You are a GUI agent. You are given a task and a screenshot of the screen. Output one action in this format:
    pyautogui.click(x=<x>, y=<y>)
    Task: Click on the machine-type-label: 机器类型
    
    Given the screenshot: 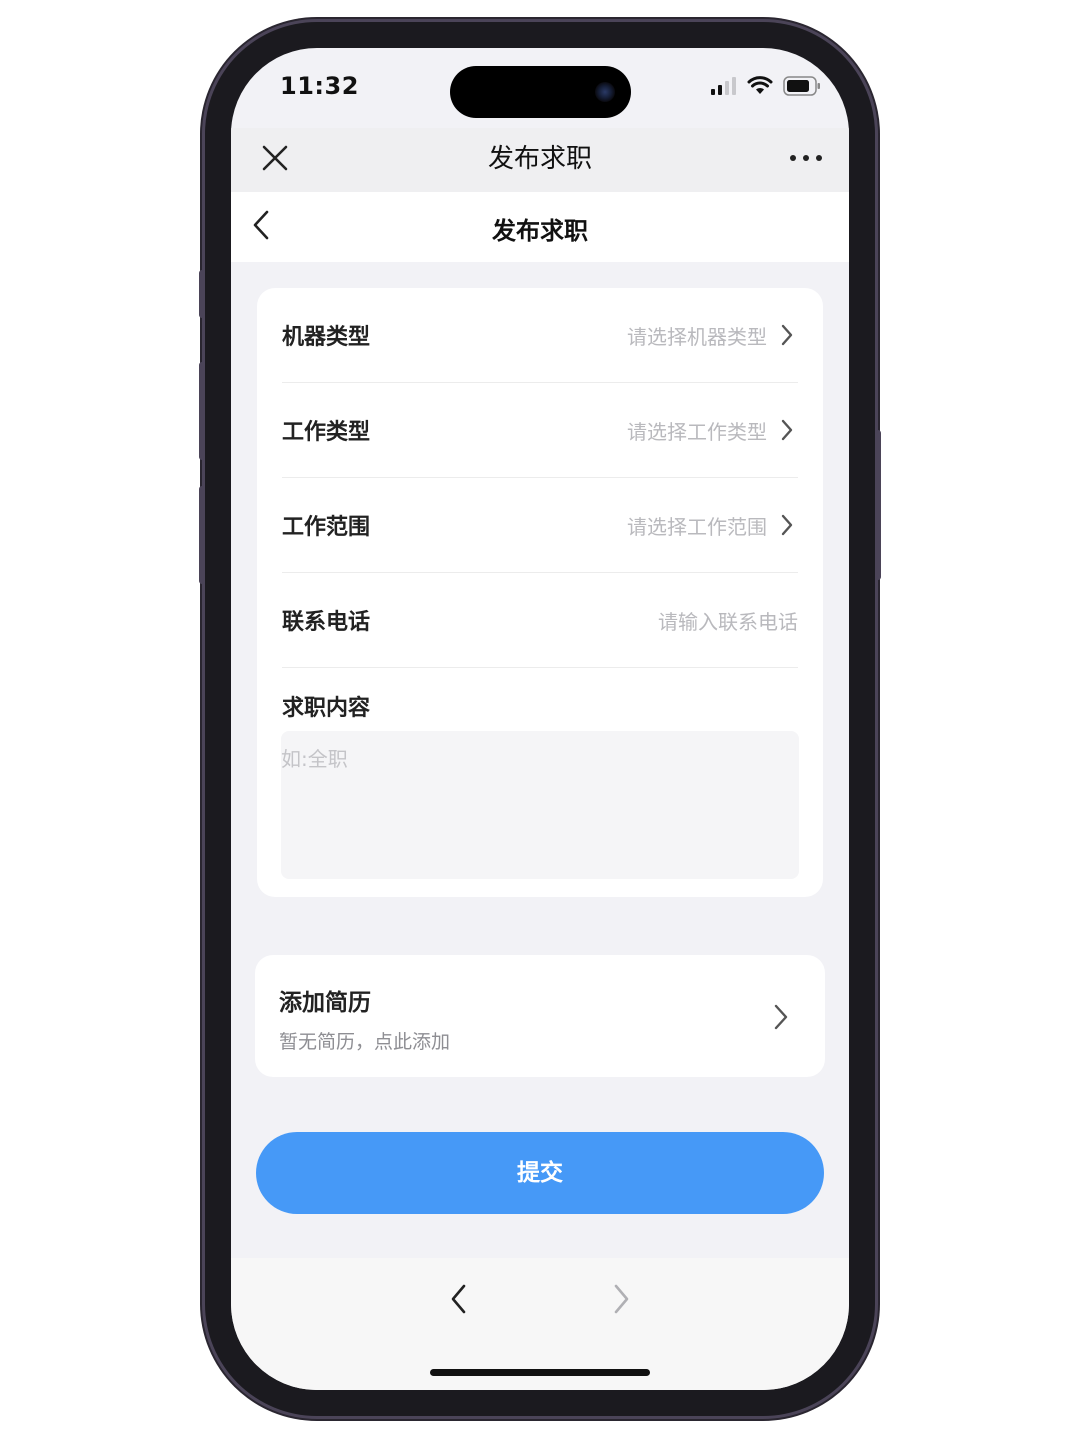 What is the action you would take?
    pyautogui.click(x=326, y=337)
    